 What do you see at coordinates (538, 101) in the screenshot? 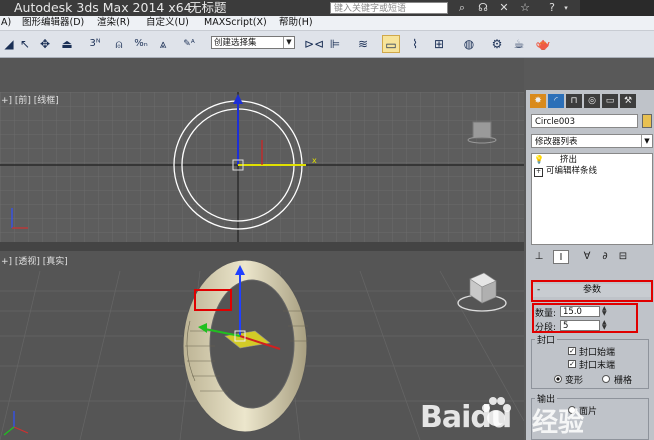
I see `create-tab-icon: ✸` at bounding box center [538, 101].